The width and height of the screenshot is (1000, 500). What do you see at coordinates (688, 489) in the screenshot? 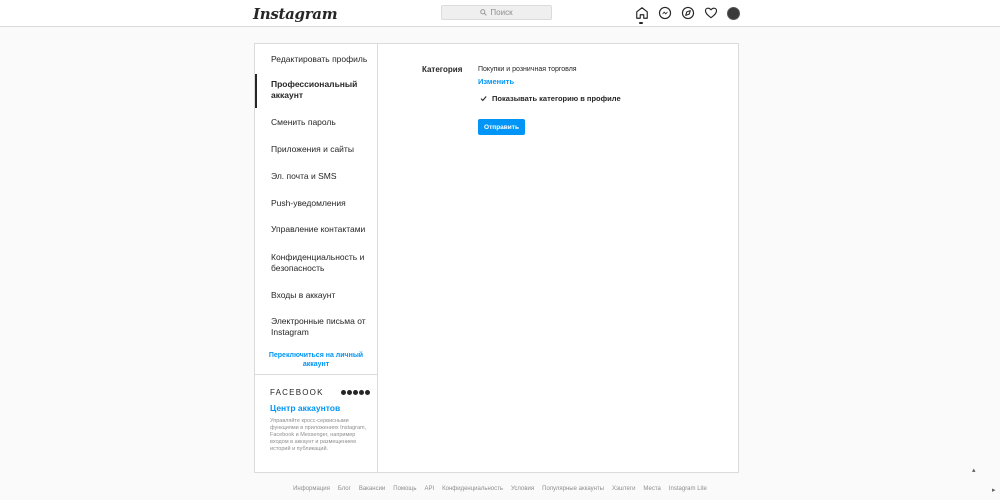
I see `footer-link-instagram-lite: Instagram Lite` at bounding box center [688, 489].